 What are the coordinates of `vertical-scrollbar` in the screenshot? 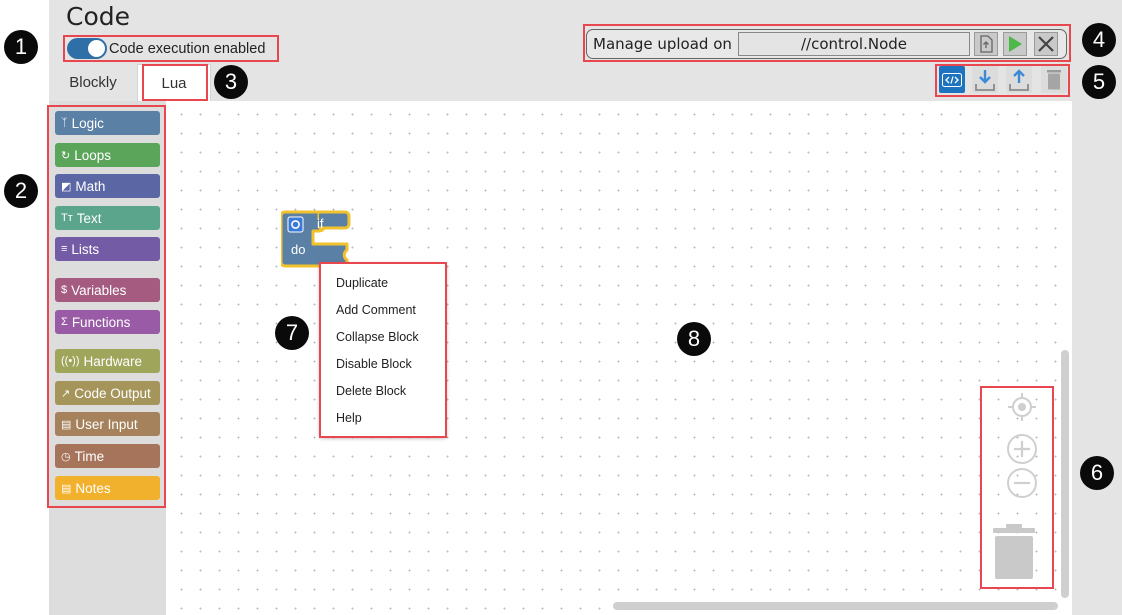 It's located at (1065, 474).